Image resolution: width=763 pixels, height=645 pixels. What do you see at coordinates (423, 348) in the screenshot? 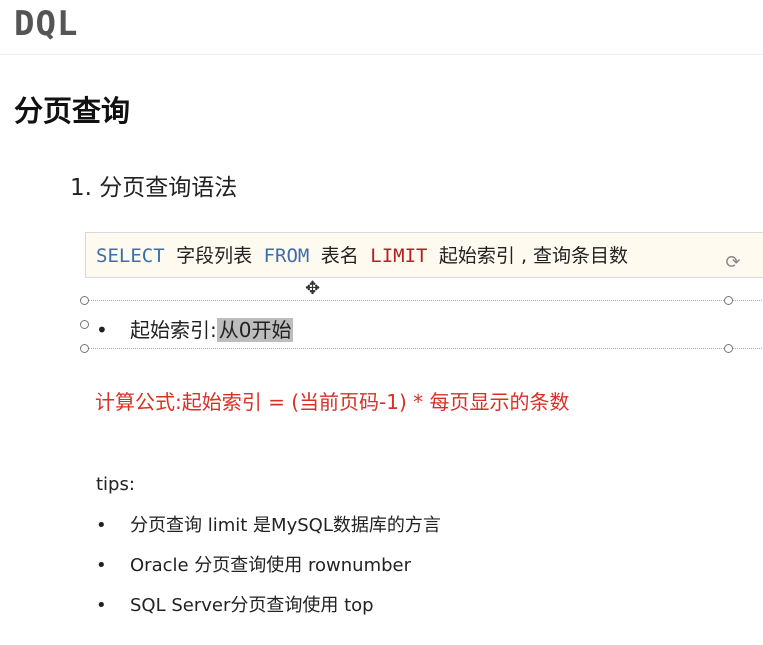
I see `selection-border-bottom` at bounding box center [423, 348].